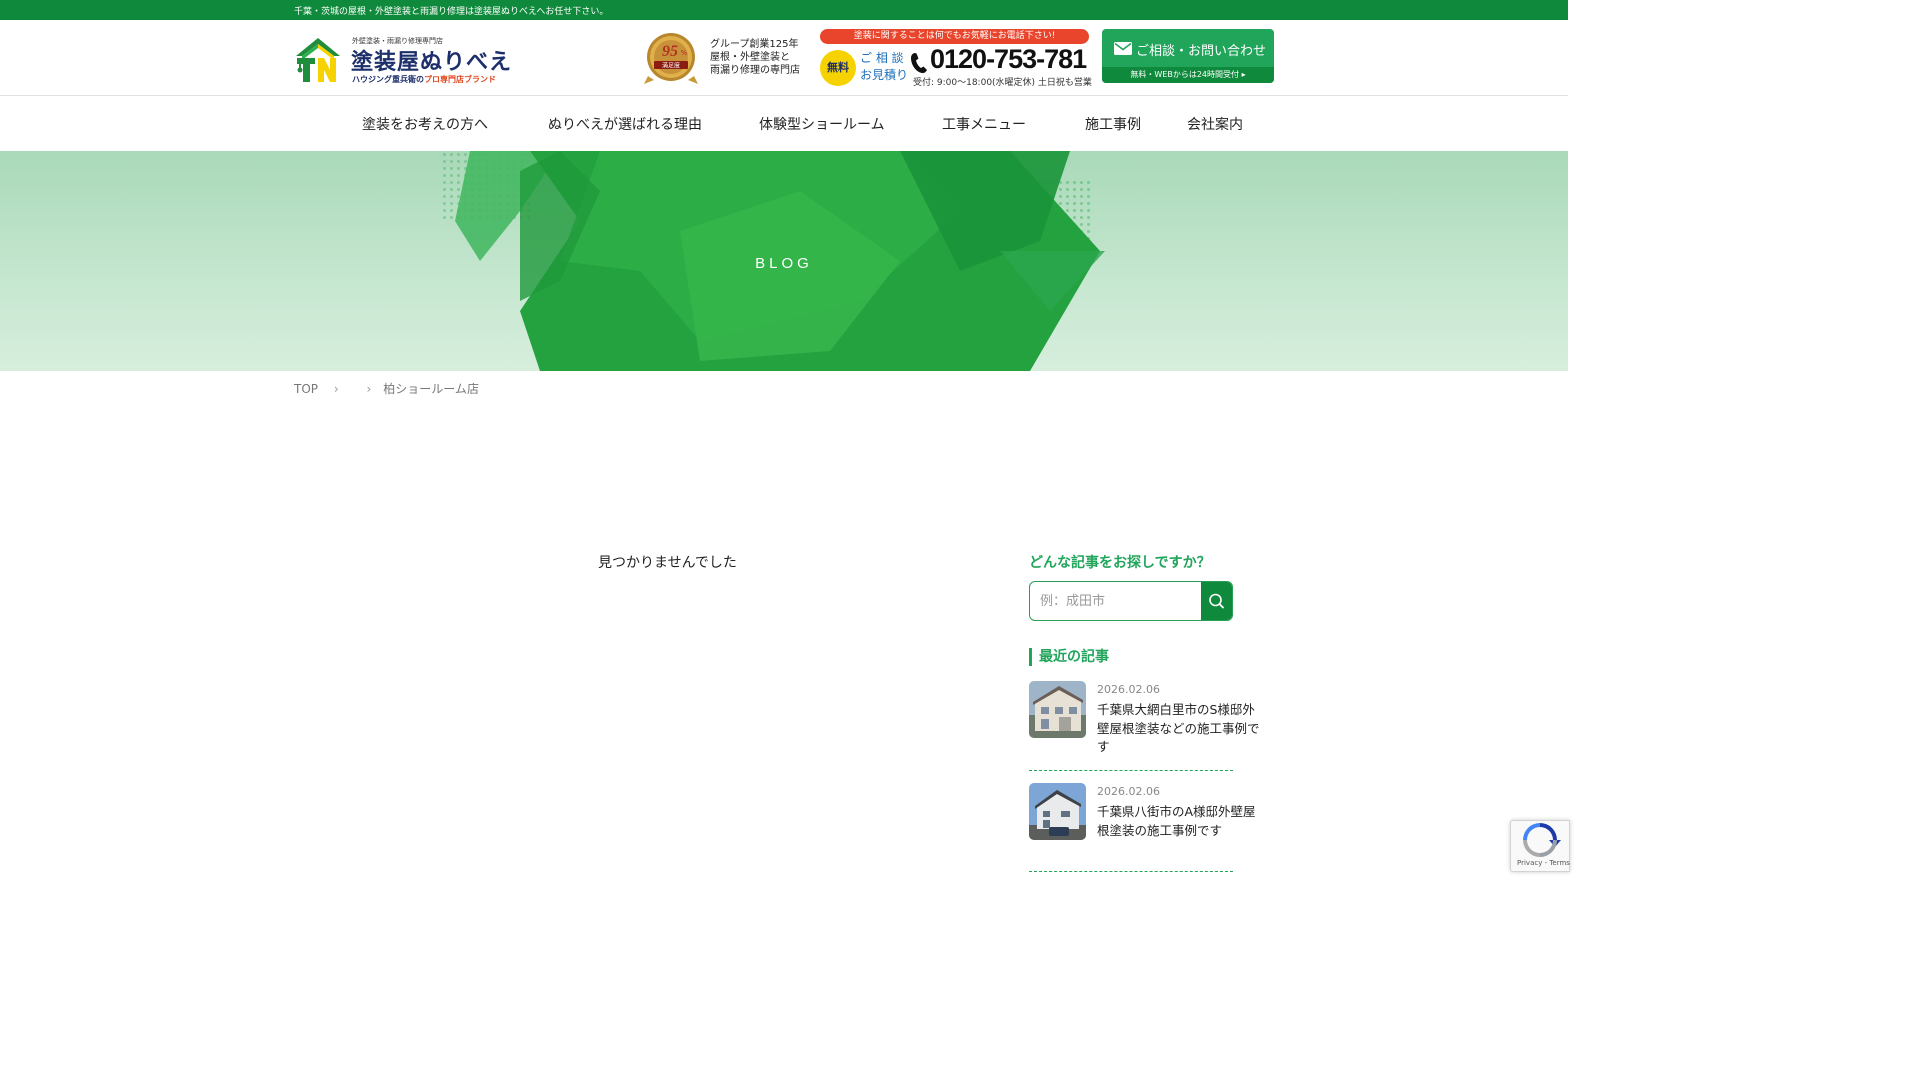  I want to click on logo-mark-icon, so click(318, 60).